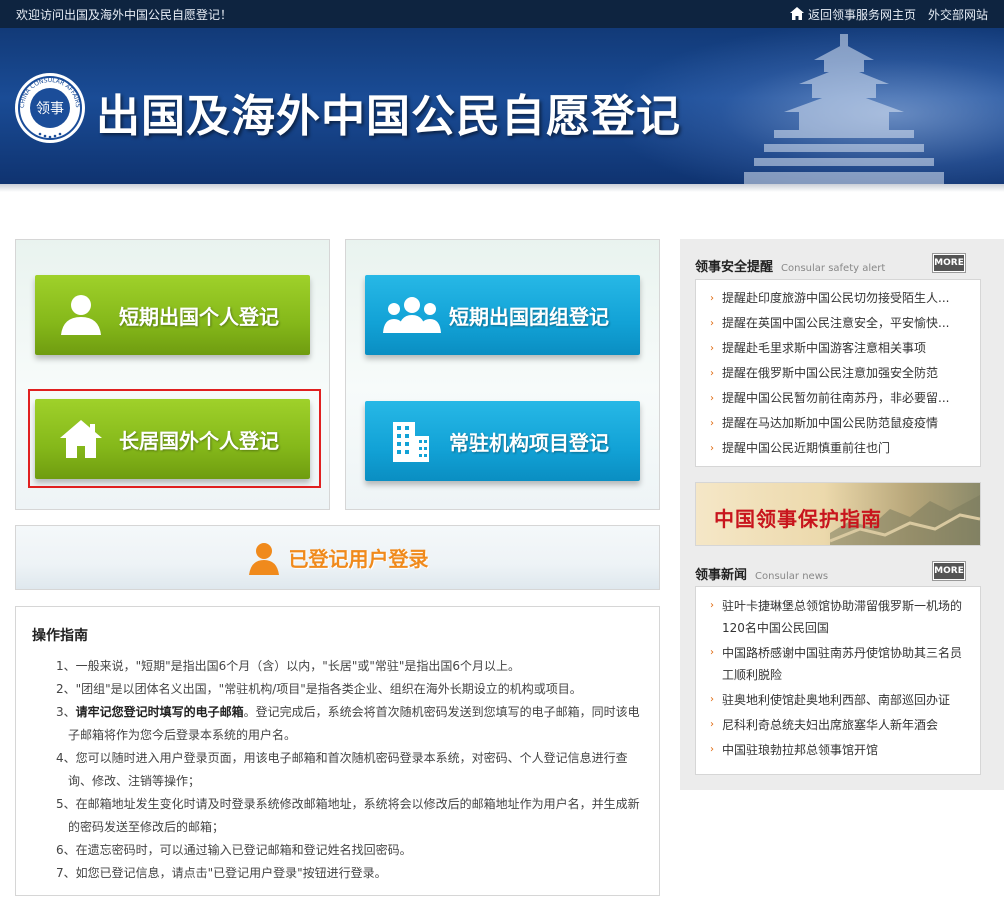  I want to click on list-item: › 提醒在俄罗斯中国公民注意加强安全防范, so click(839, 373).